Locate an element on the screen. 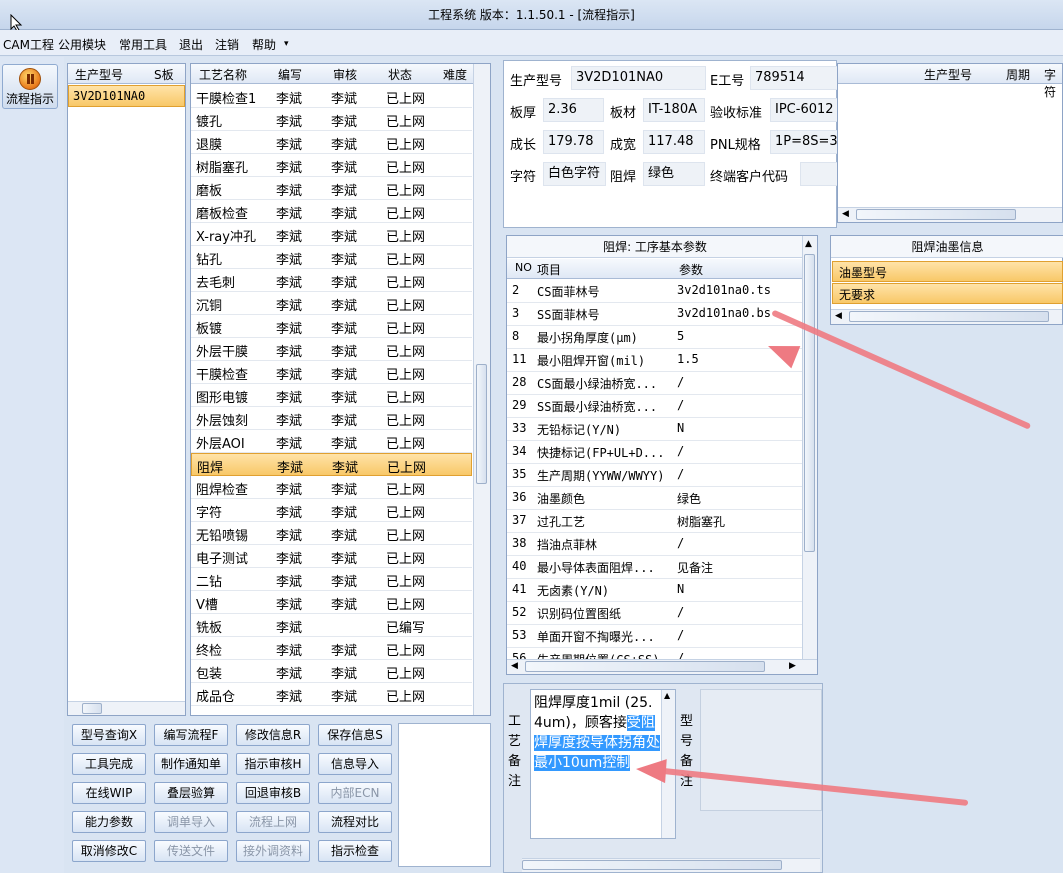 The height and width of the screenshot is (873, 1063). table-row: 阻焊 李斌 李斌 已上网 is located at coordinates (331, 464).